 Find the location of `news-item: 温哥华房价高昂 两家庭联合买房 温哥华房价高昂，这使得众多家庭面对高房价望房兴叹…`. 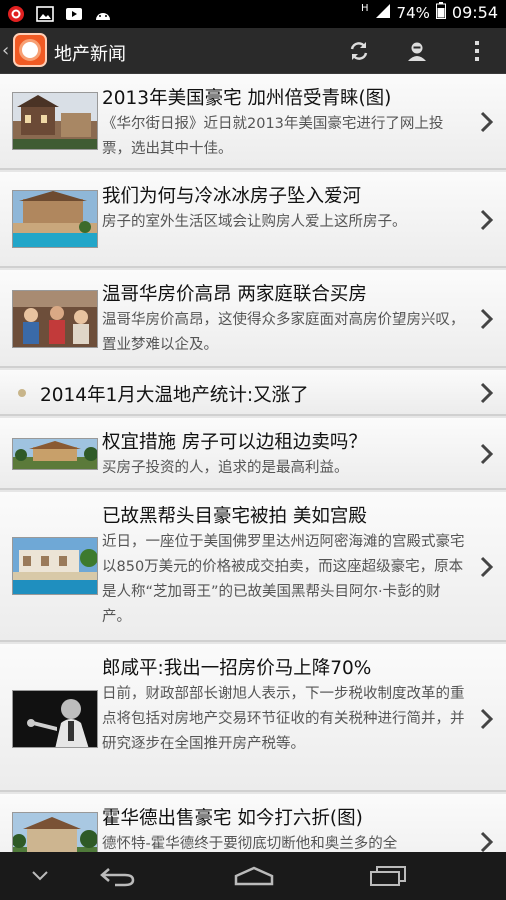

news-item: 温哥华房价高昂 两家庭联合买房 温哥华房价高昂，这使得众多家庭面对高房价望房兴叹… is located at coordinates (253, 319).